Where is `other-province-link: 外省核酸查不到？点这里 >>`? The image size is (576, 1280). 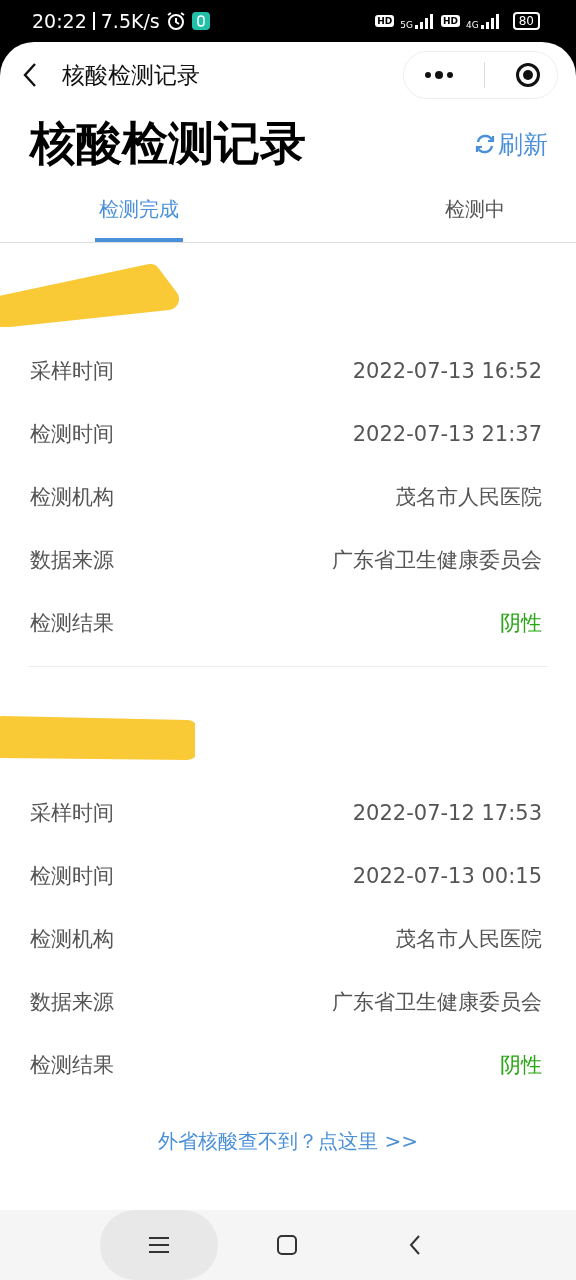
other-province-link: 外省核酸查不到？点这里 >> is located at coordinates (288, 1141).